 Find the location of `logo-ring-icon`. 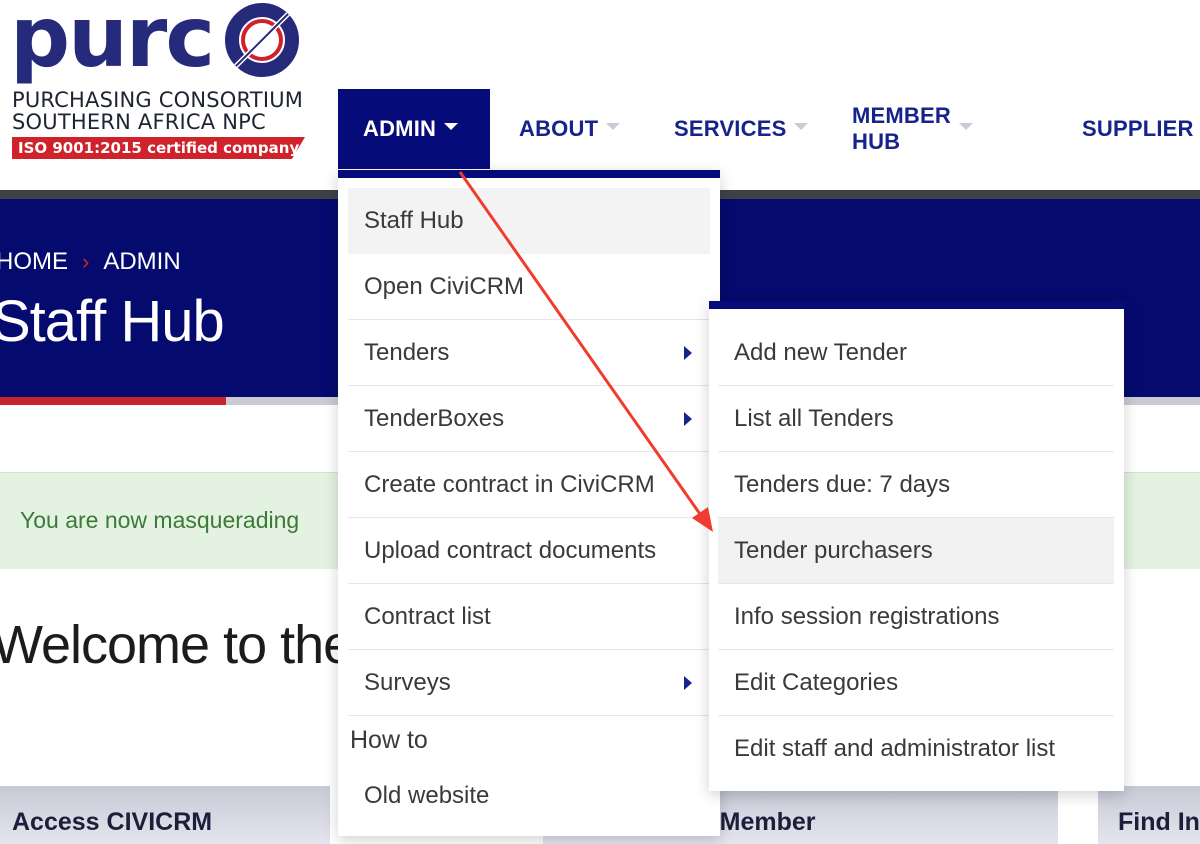

logo-ring-icon is located at coordinates (262, 40).